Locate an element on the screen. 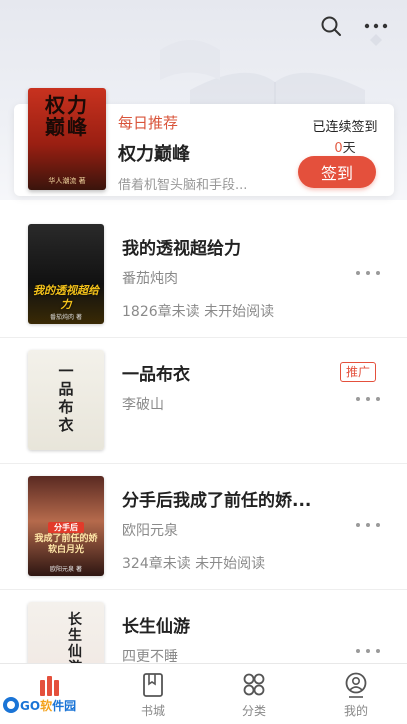 The width and height of the screenshot is (407, 724). book-cover: 分手后 我成了前任的娇软白月光 欧阳元泉 著 is located at coordinates (66, 526).